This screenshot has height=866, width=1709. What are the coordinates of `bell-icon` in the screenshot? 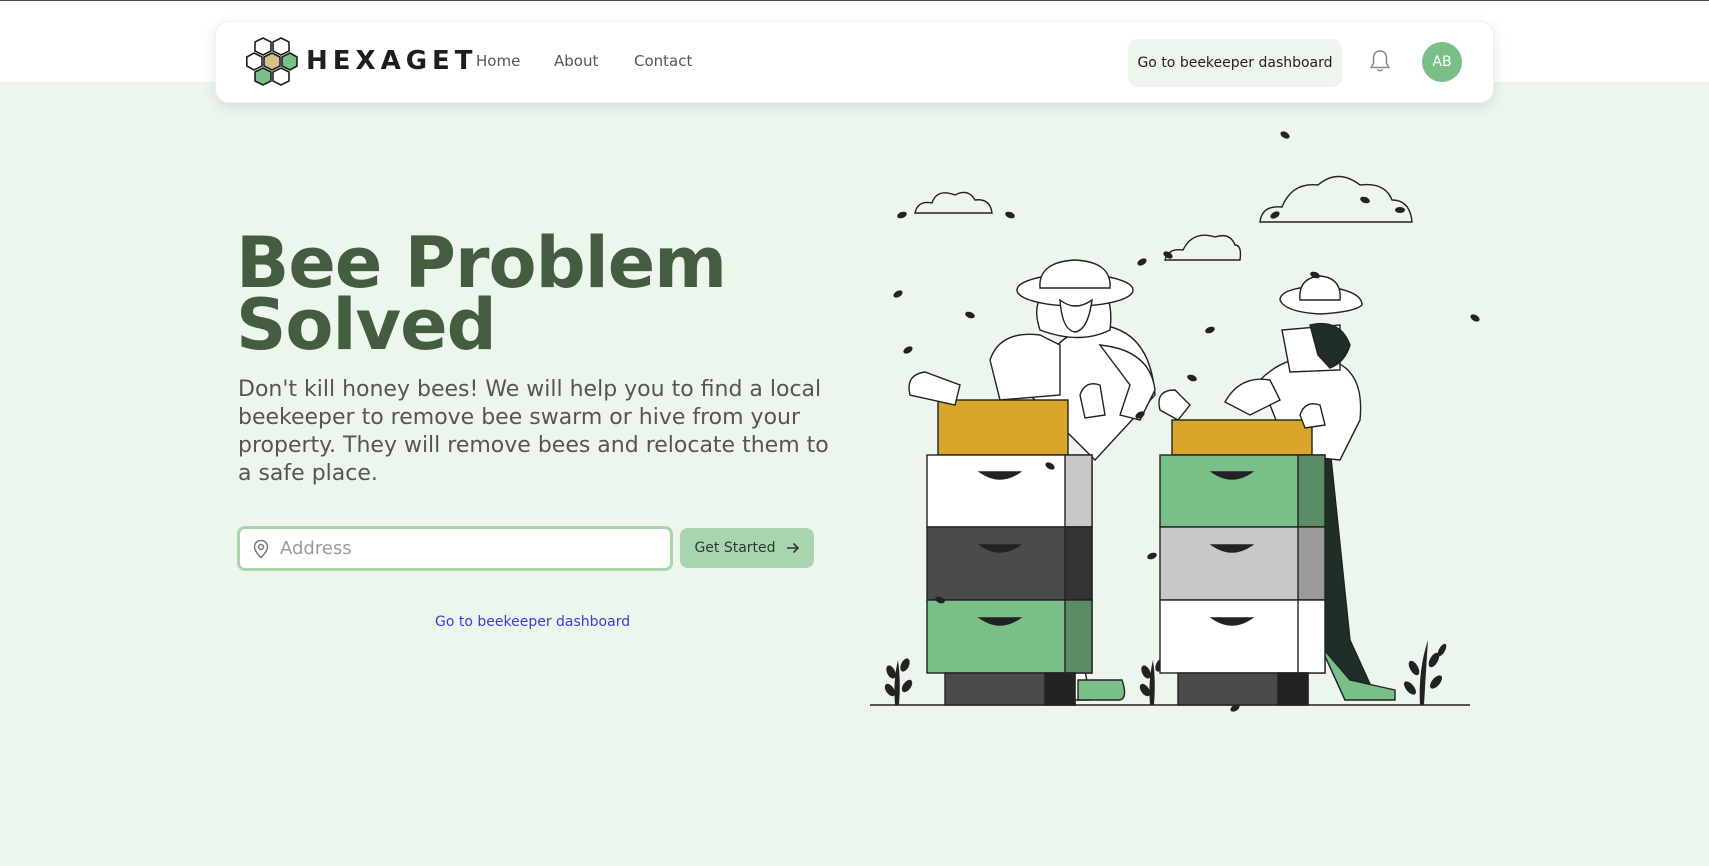 It's located at (1380, 63).